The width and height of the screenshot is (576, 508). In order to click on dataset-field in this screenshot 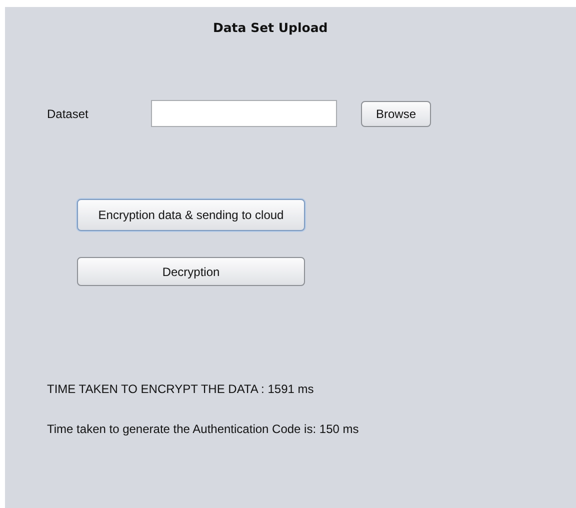, I will do `click(244, 113)`.